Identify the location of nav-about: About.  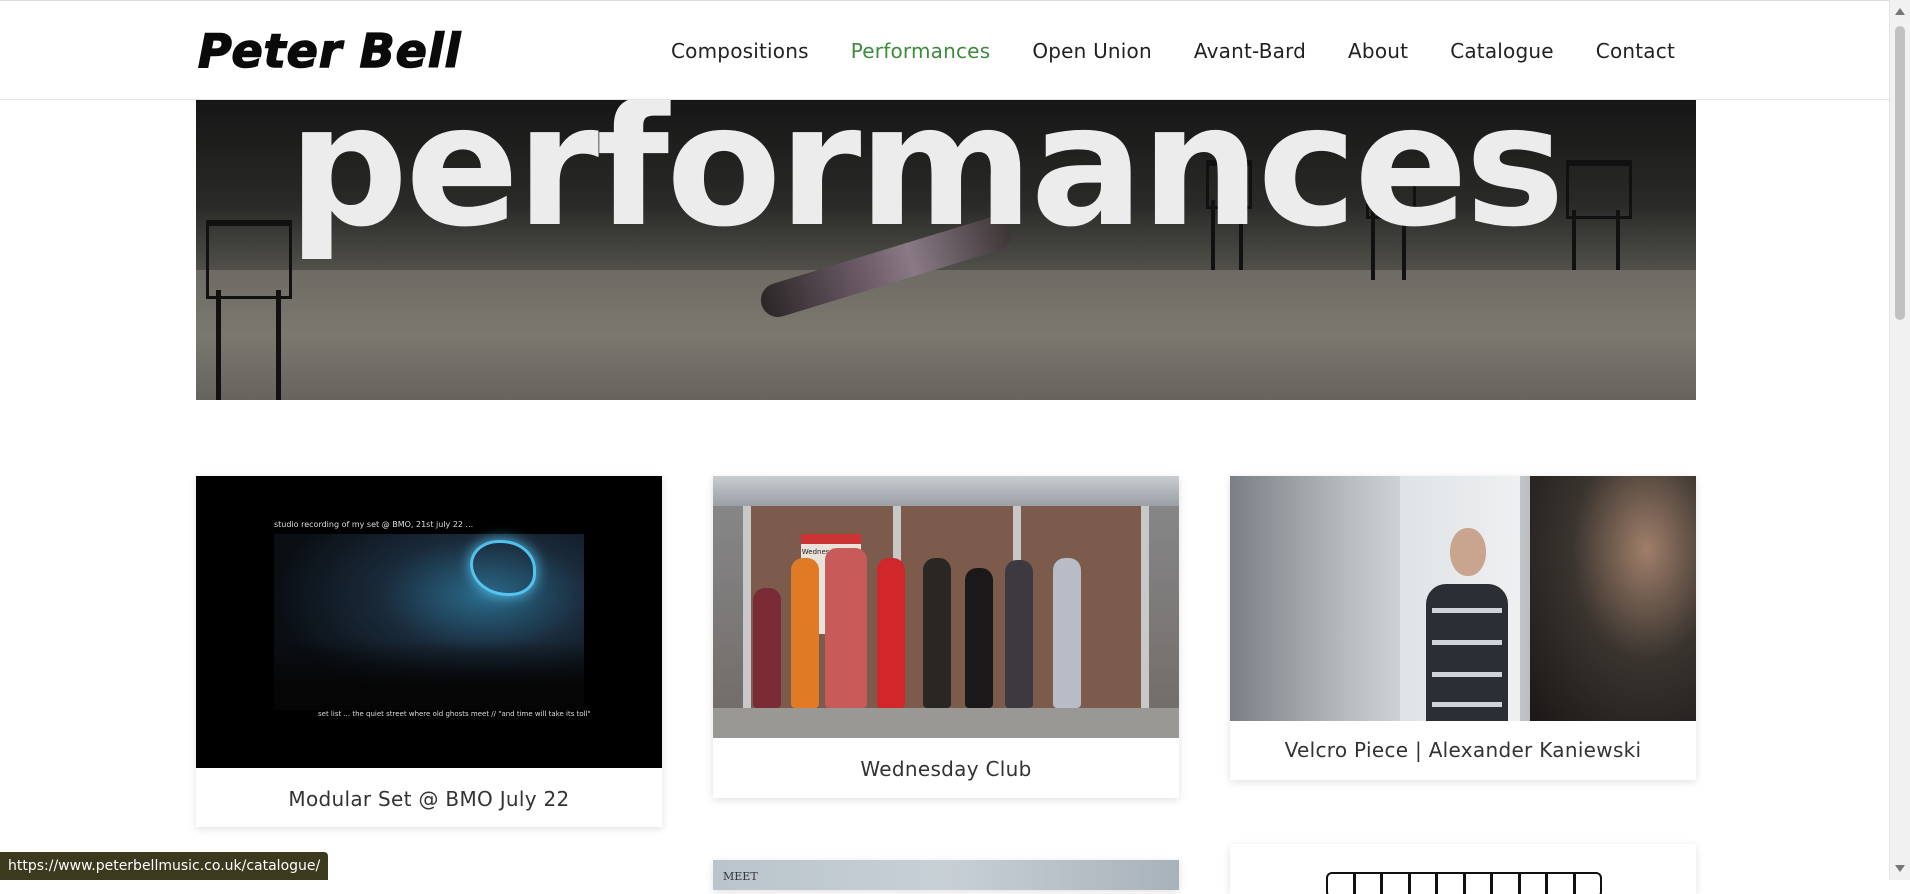
(1378, 51).